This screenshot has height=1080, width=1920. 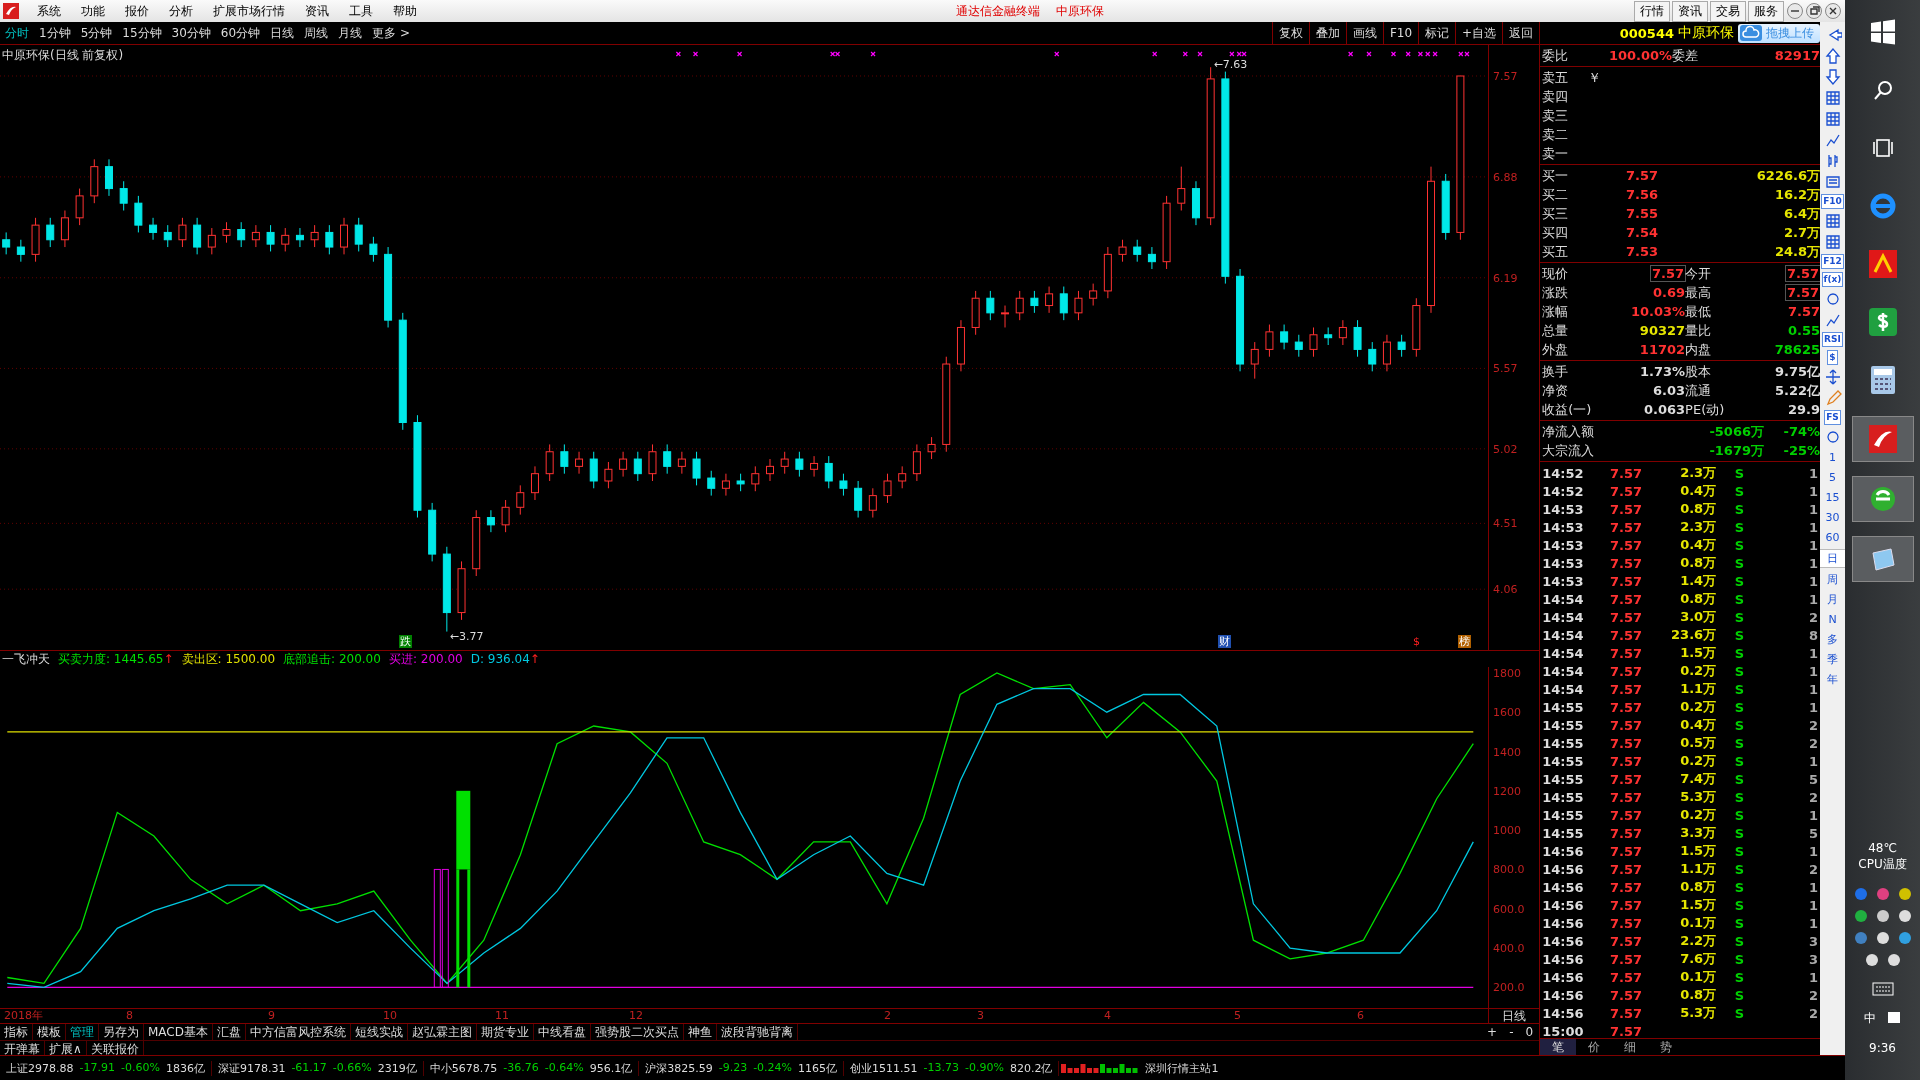 What do you see at coordinates (1364, 33) in the screenshot?
I see `chart-tool-button: 画线` at bounding box center [1364, 33].